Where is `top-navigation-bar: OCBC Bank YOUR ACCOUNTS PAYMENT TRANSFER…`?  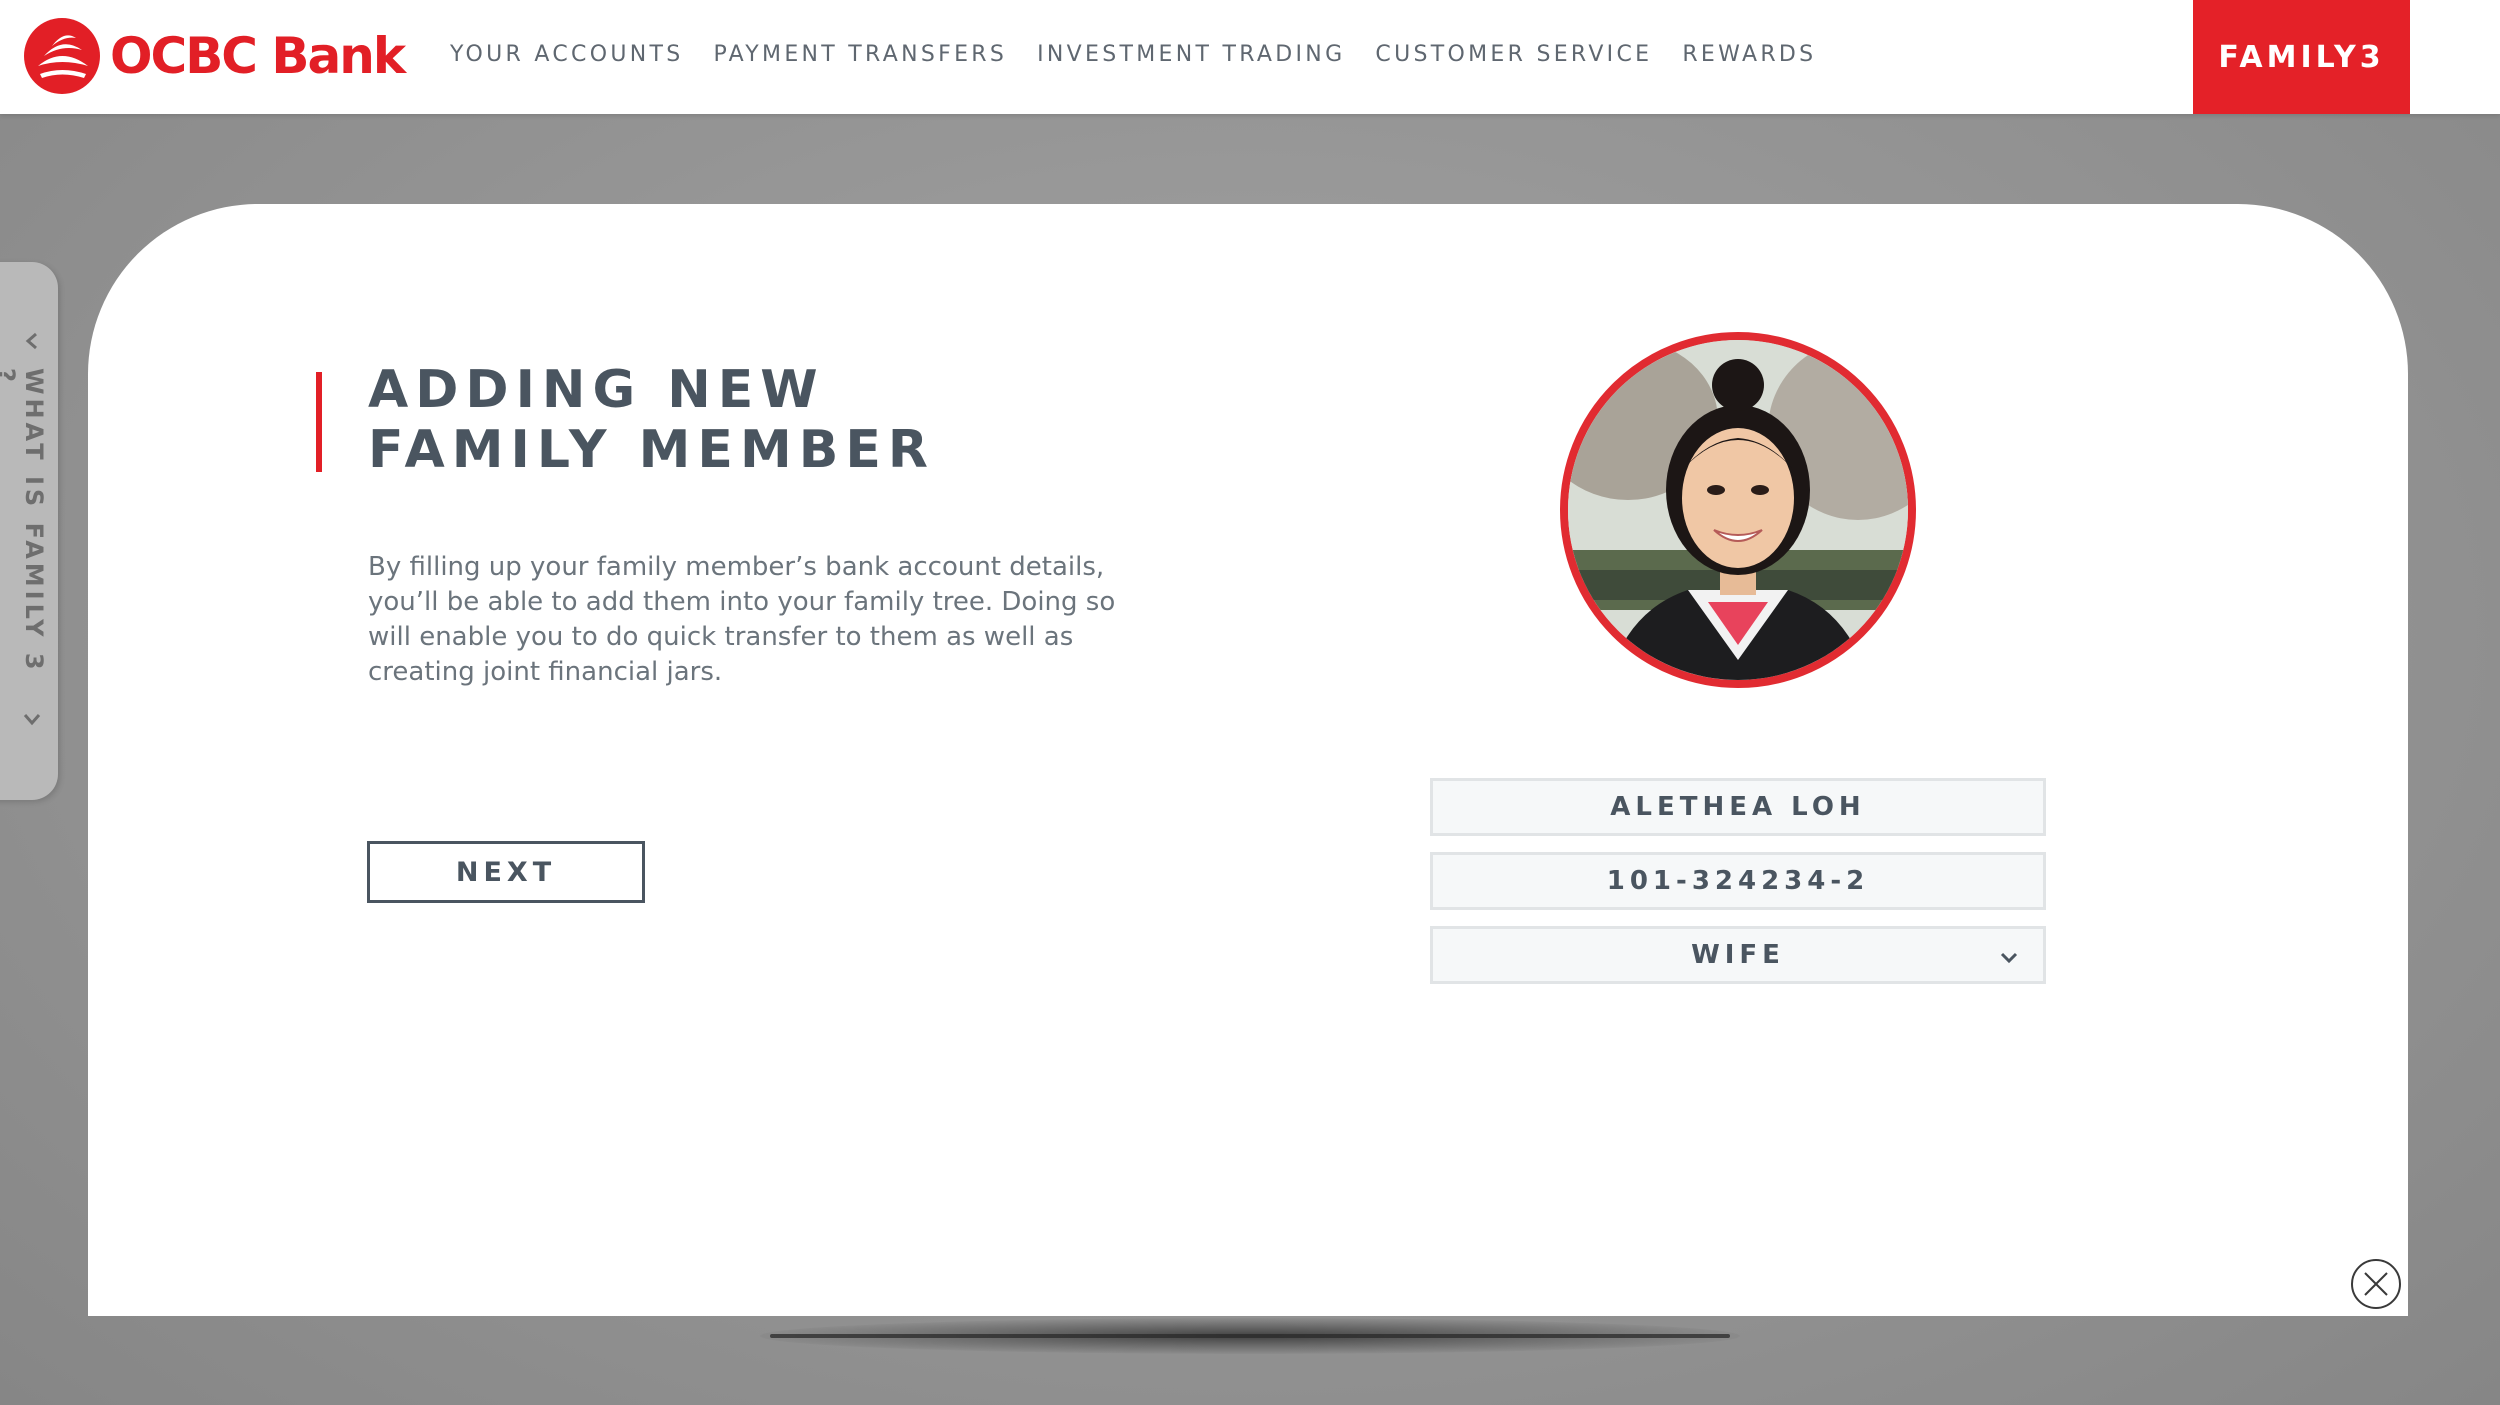
top-navigation-bar: OCBC Bank YOUR ACCOUNTS PAYMENT TRANSFER… is located at coordinates (1250, 57).